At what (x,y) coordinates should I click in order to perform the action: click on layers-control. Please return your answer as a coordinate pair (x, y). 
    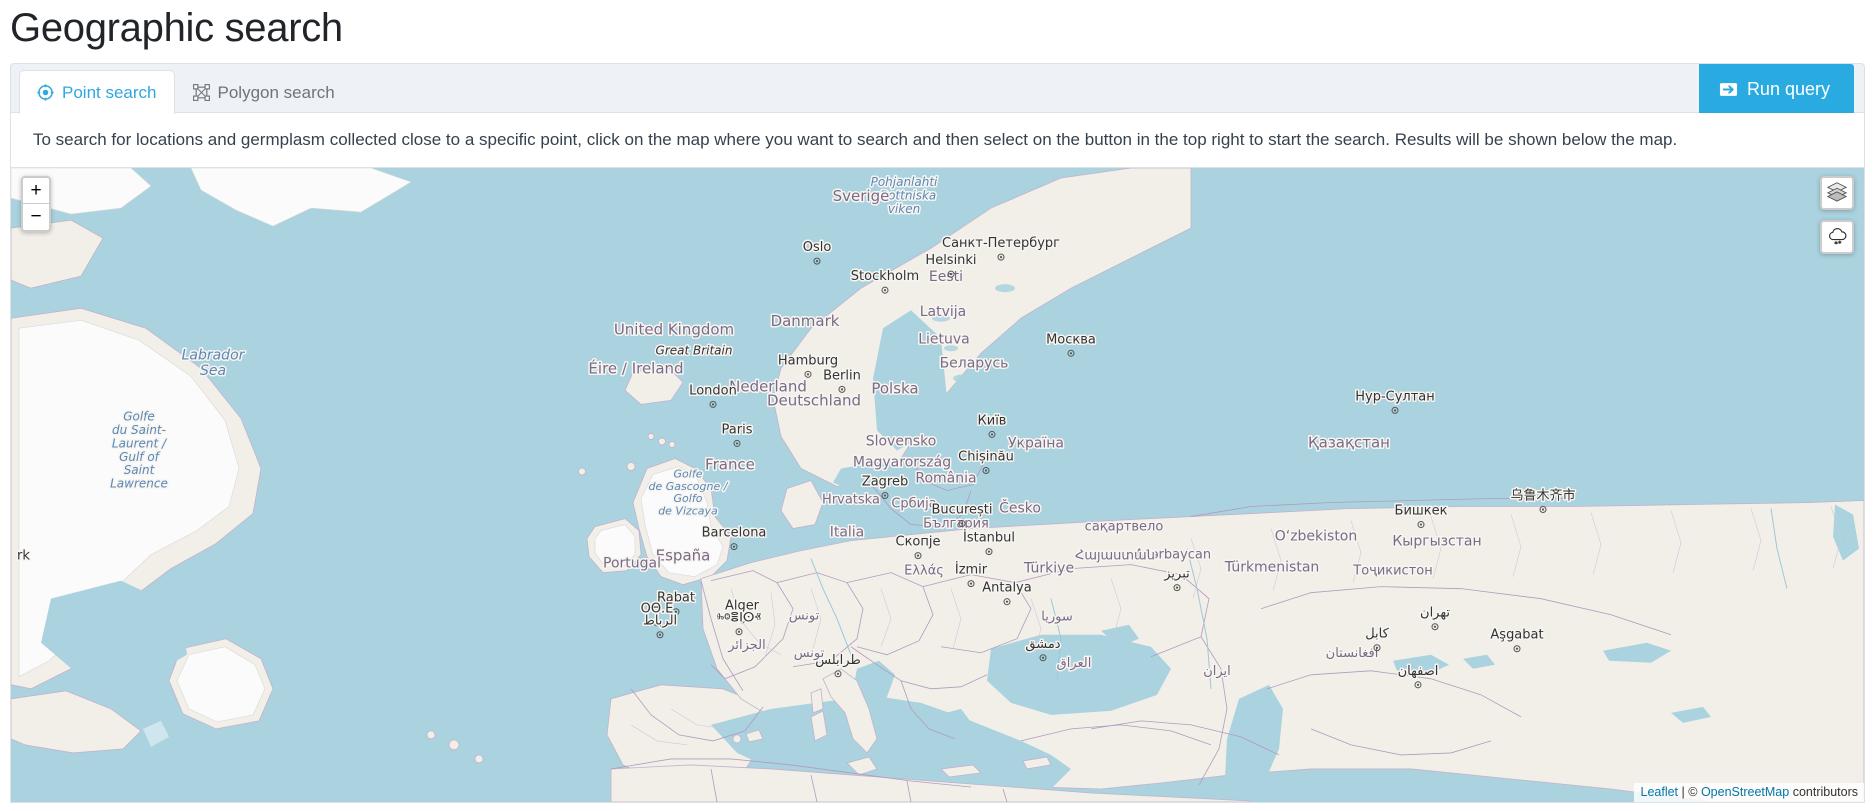
    Looking at the image, I should click on (1837, 193).